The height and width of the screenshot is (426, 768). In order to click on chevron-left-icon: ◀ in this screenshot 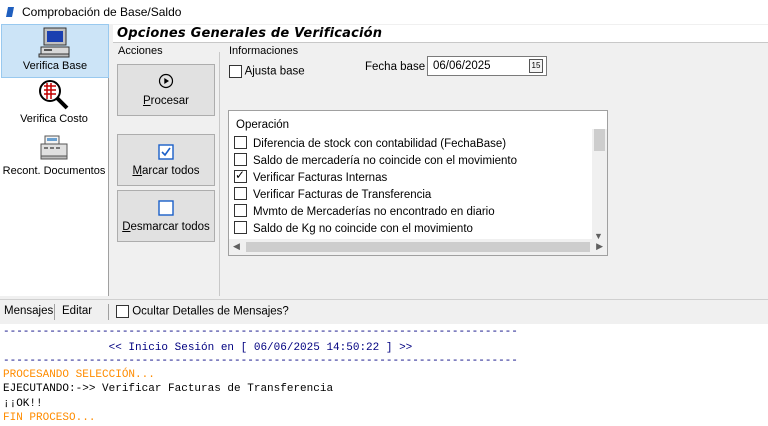, I will do `click(236, 246)`.